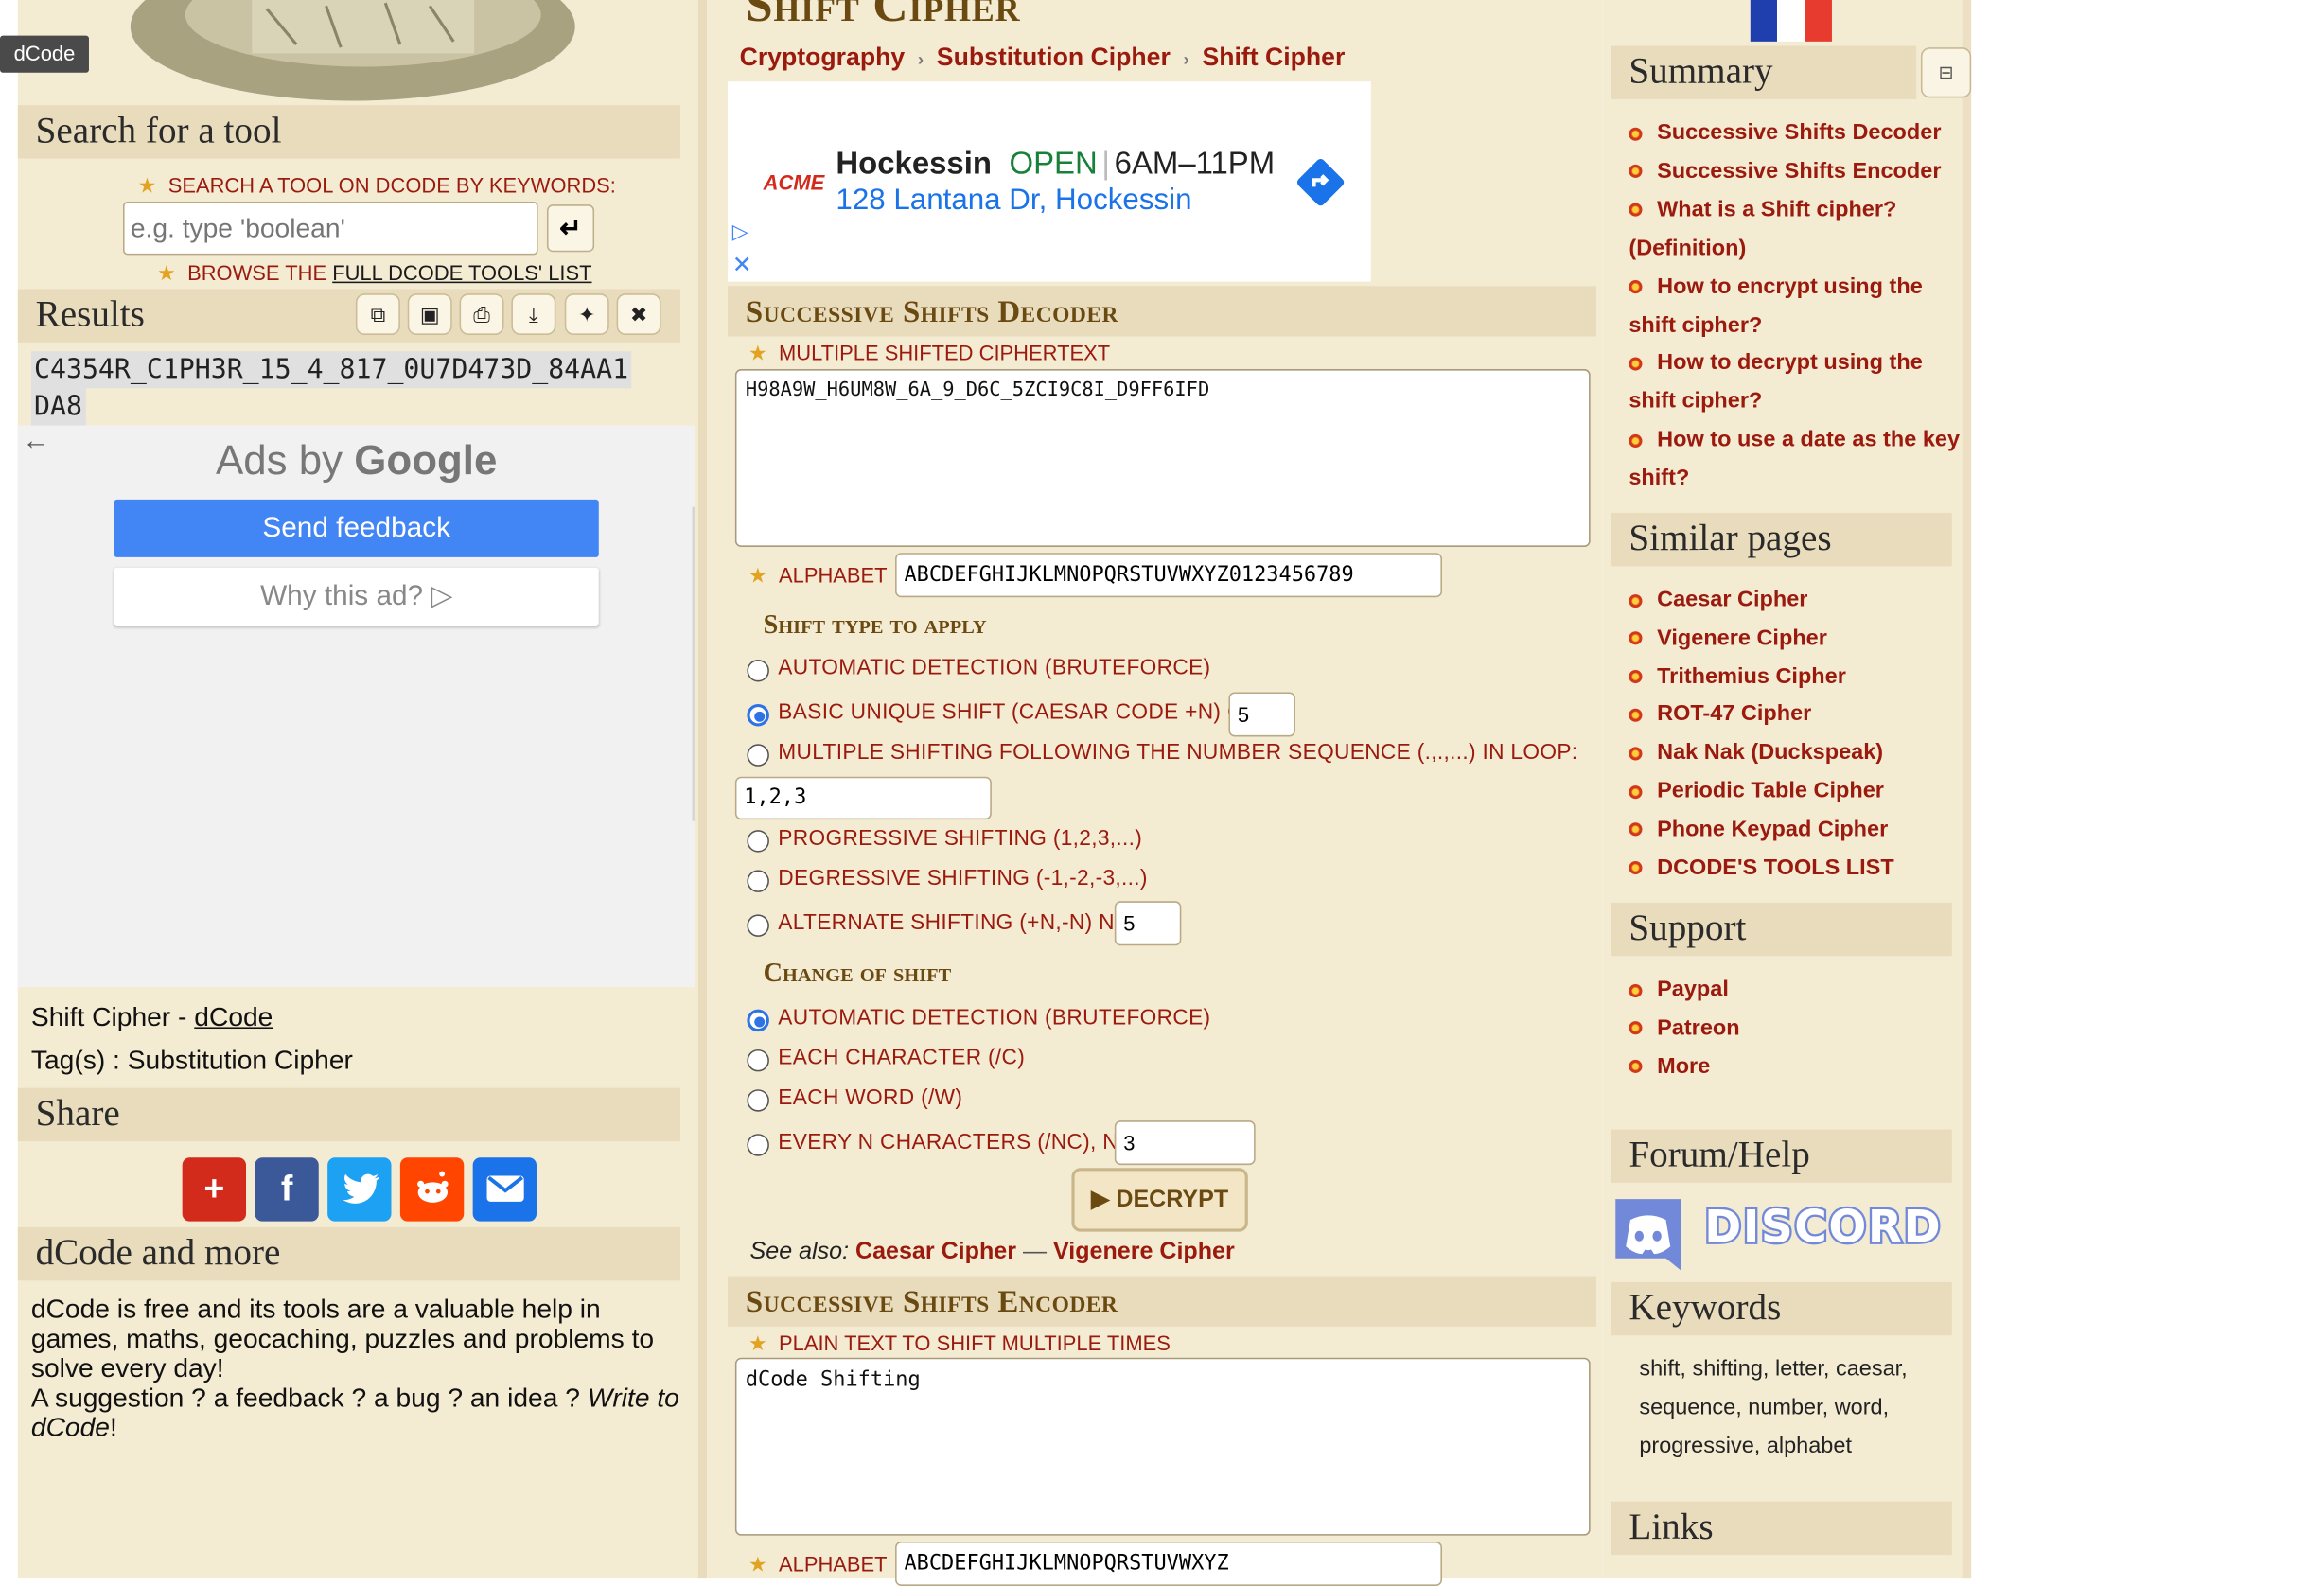 The image size is (2324, 1586). I want to click on search-tool-header: Search for a tool, so click(348, 132).